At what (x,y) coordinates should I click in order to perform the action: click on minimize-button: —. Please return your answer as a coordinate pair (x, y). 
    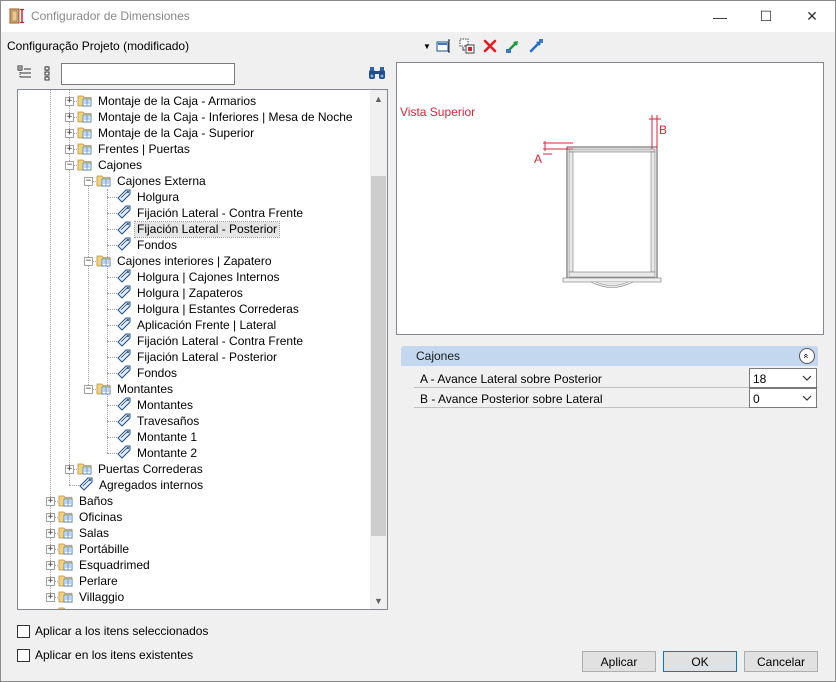
    Looking at the image, I should click on (720, 16).